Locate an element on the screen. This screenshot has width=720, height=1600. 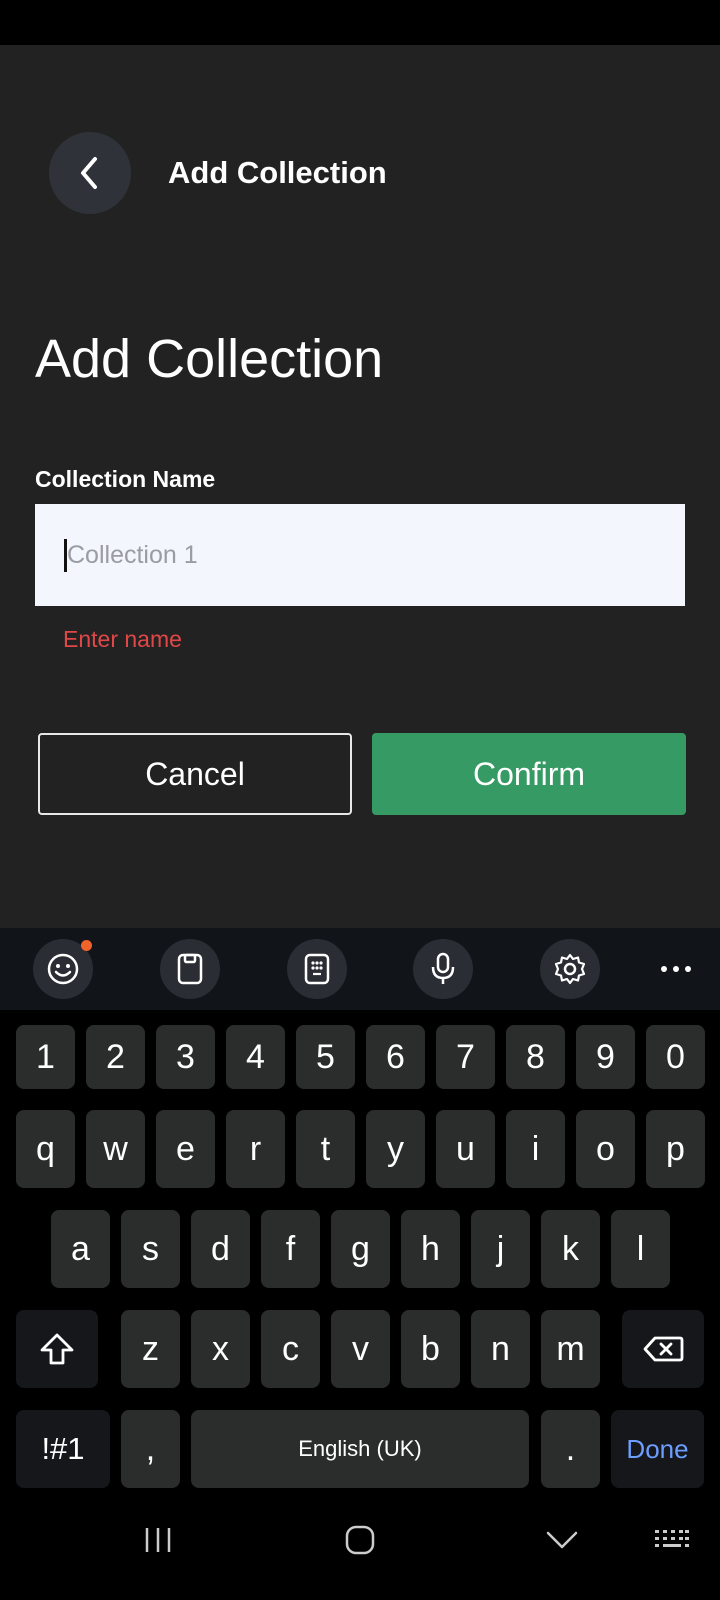
key-c: c is located at coordinates (290, 1349).